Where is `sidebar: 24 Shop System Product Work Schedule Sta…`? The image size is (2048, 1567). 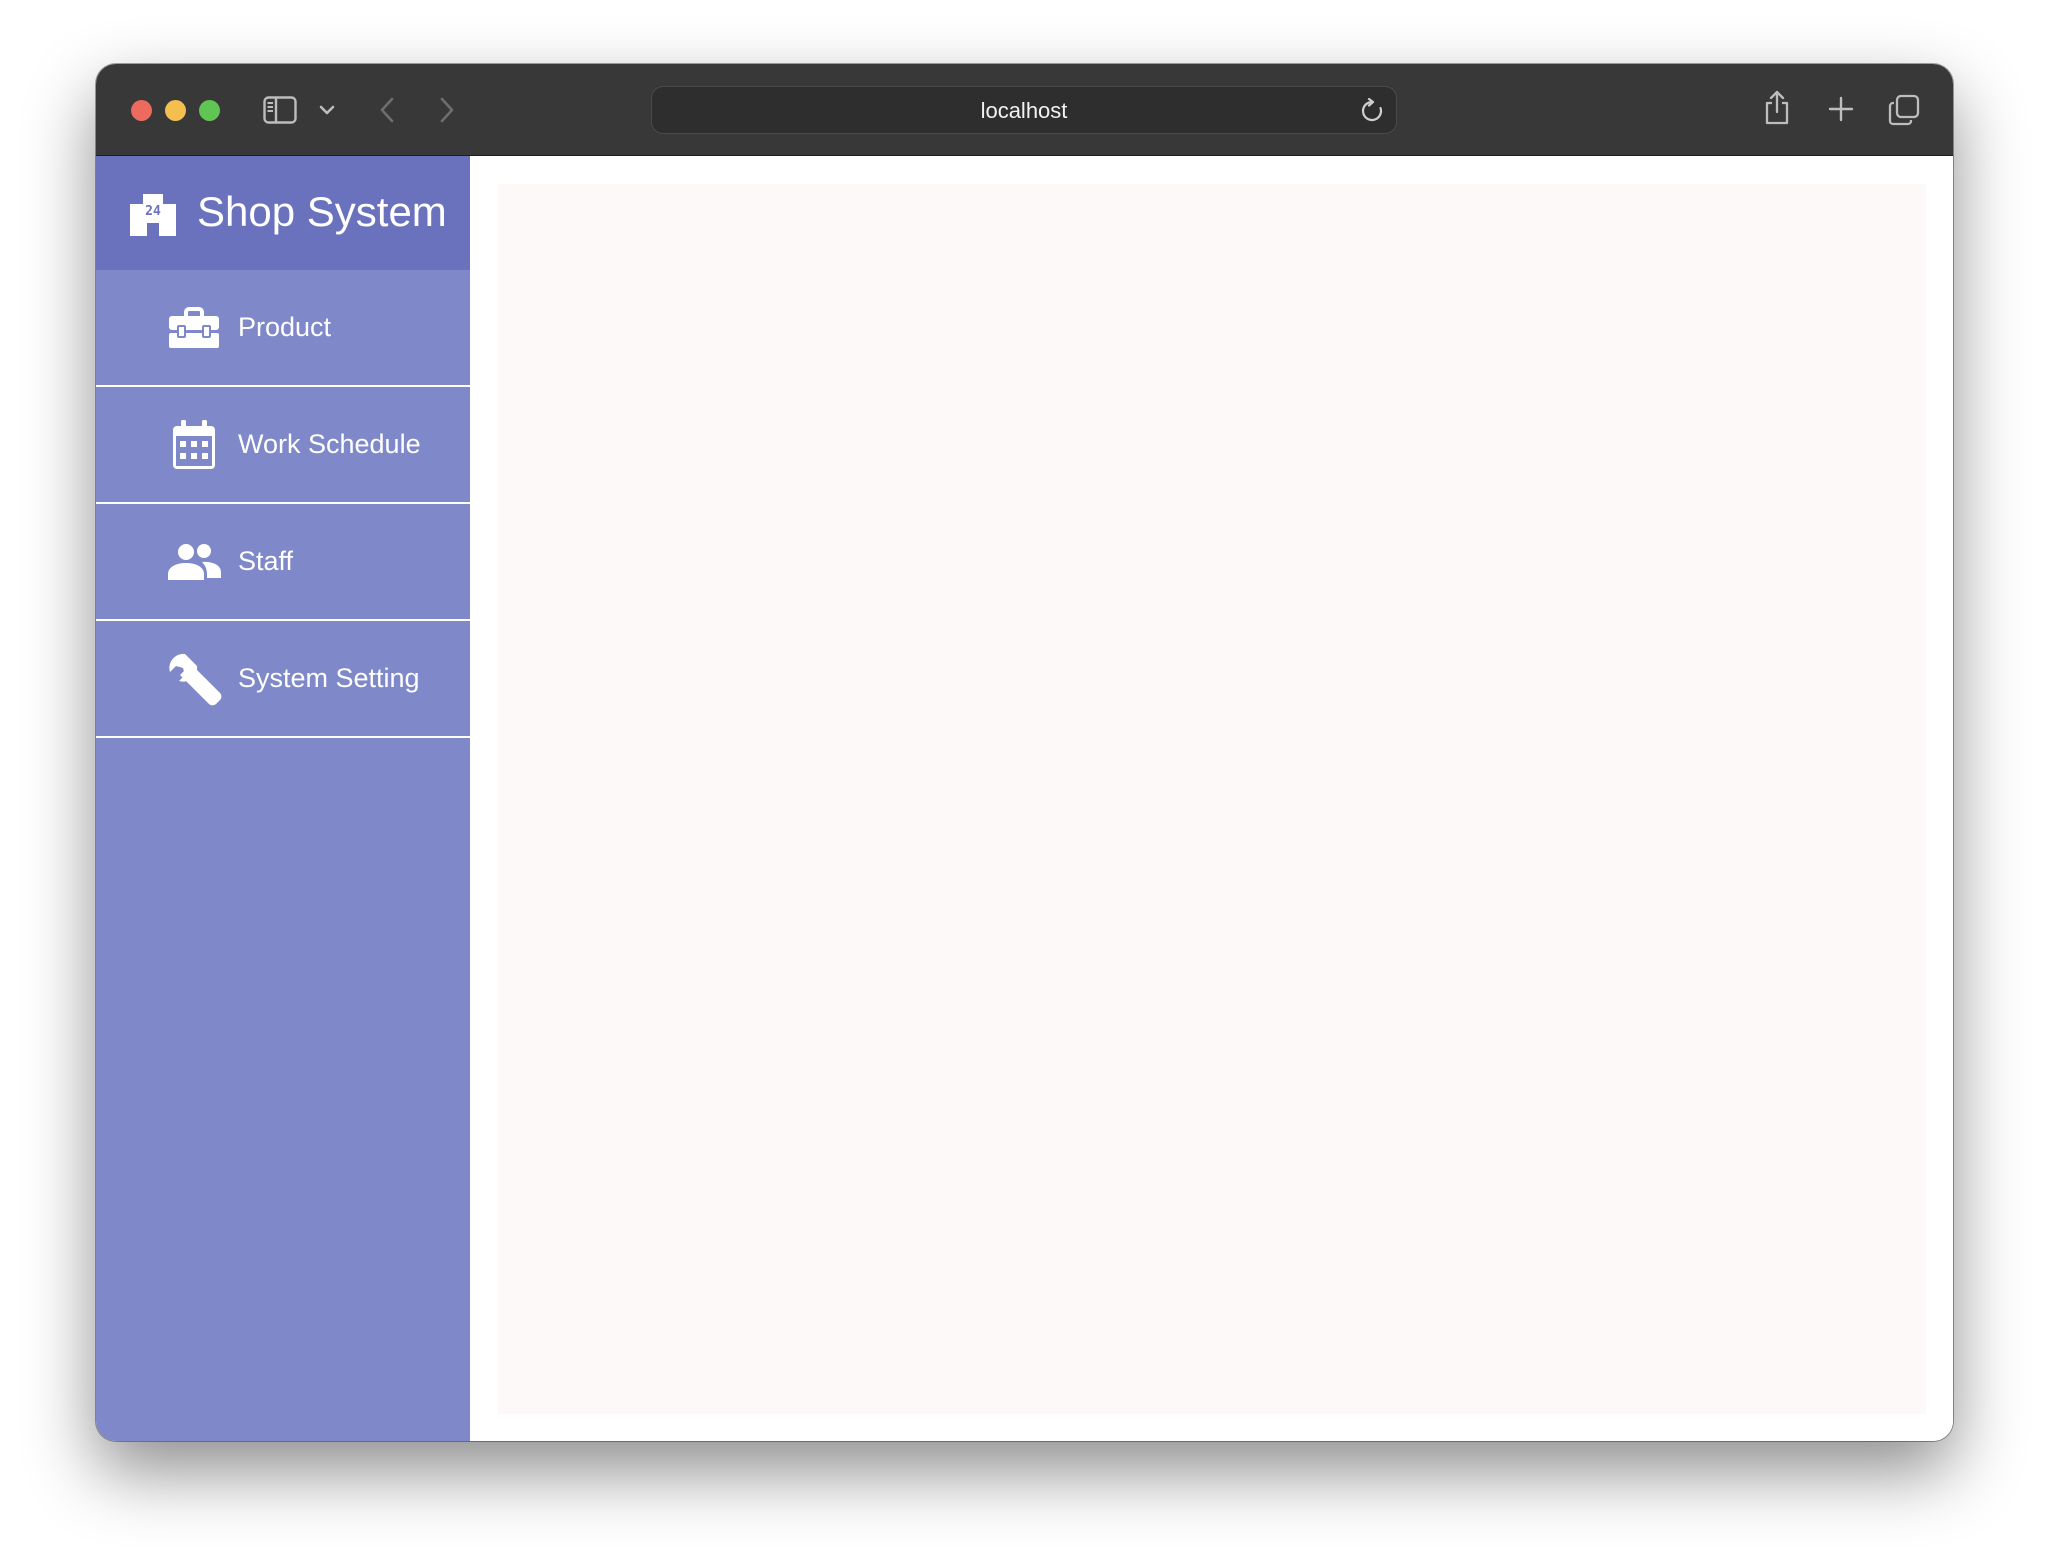 sidebar: 24 Shop System Product Work Schedule Sta… is located at coordinates (283, 798).